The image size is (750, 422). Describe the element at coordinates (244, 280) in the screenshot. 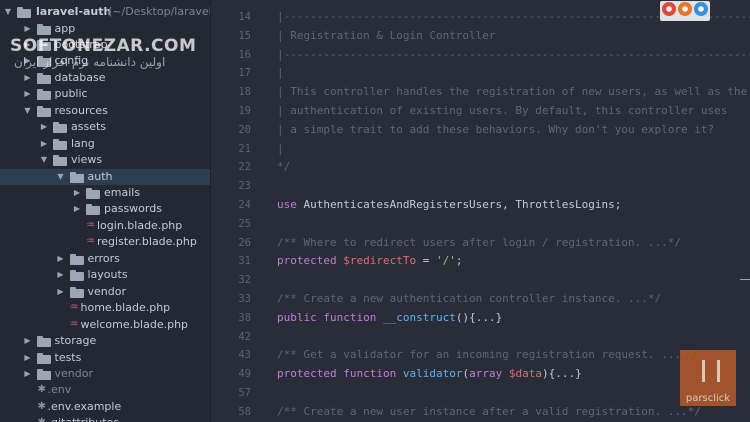

I see `line-number: 32` at that location.